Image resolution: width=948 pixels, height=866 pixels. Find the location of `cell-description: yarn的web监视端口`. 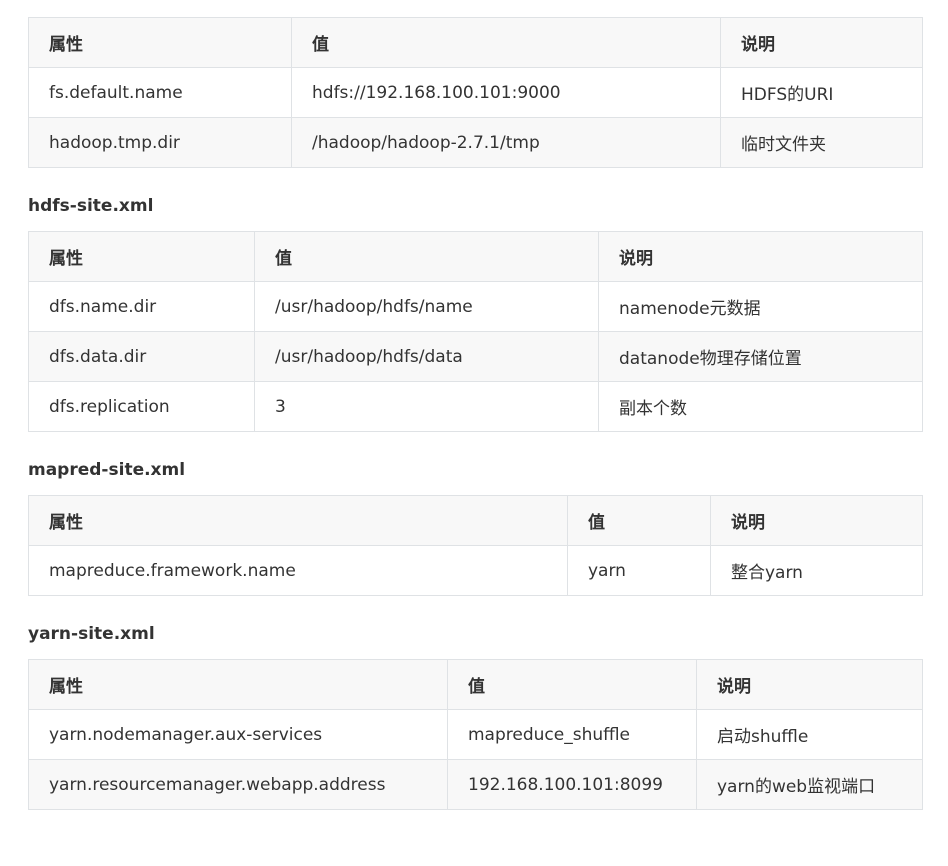

cell-description: yarn的web监视端口 is located at coordinates (809, 784).